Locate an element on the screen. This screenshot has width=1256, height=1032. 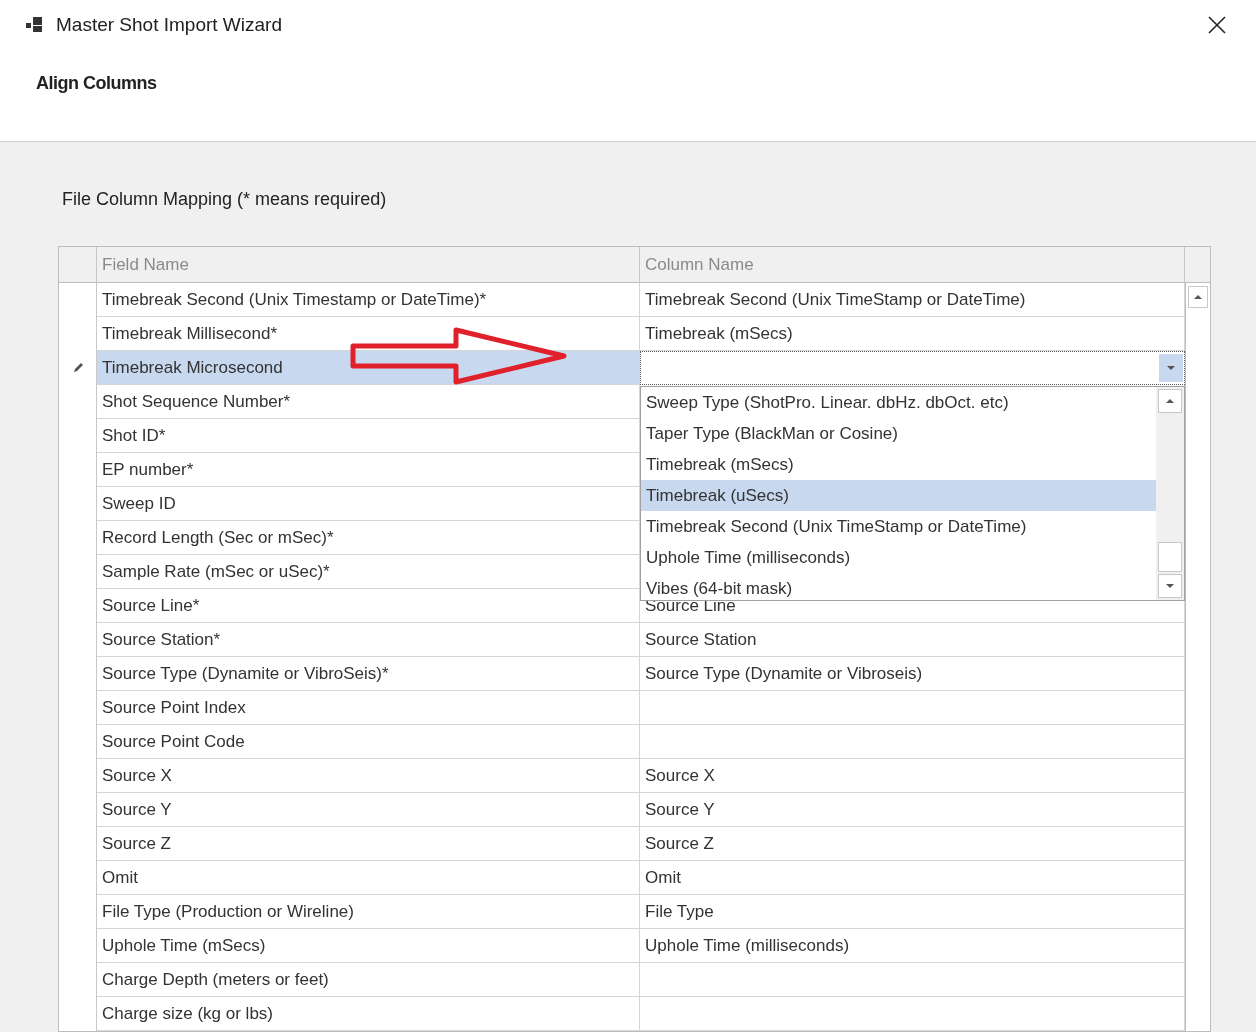
dropdown-option: Uphole Time (milliseconds) is located at coordinates (898, 557).